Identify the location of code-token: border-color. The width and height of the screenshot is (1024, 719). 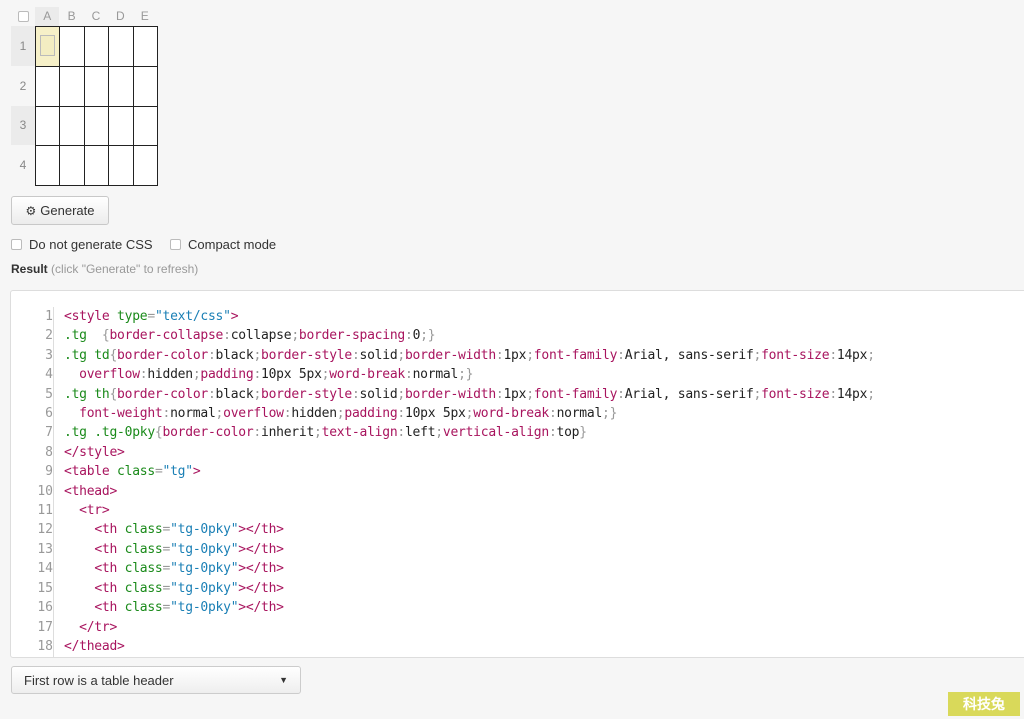
(162, 355).